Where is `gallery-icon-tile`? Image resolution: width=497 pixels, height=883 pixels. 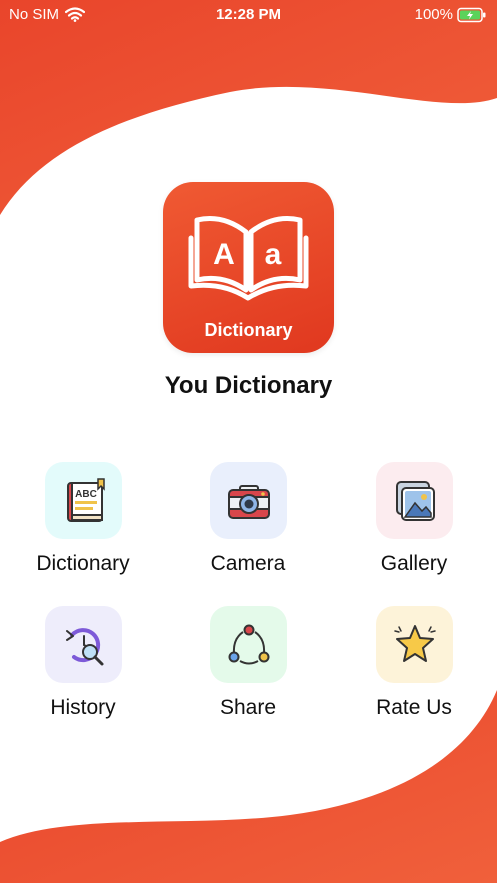
gallery-icon-tile is located at coordinates (414, 500).